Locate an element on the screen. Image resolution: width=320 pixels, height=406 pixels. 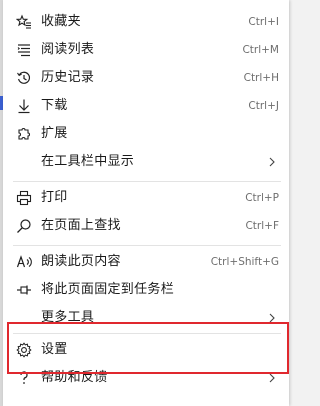
menu-item-shortcut: Ctrl+I is located at coordinates (263, 22).